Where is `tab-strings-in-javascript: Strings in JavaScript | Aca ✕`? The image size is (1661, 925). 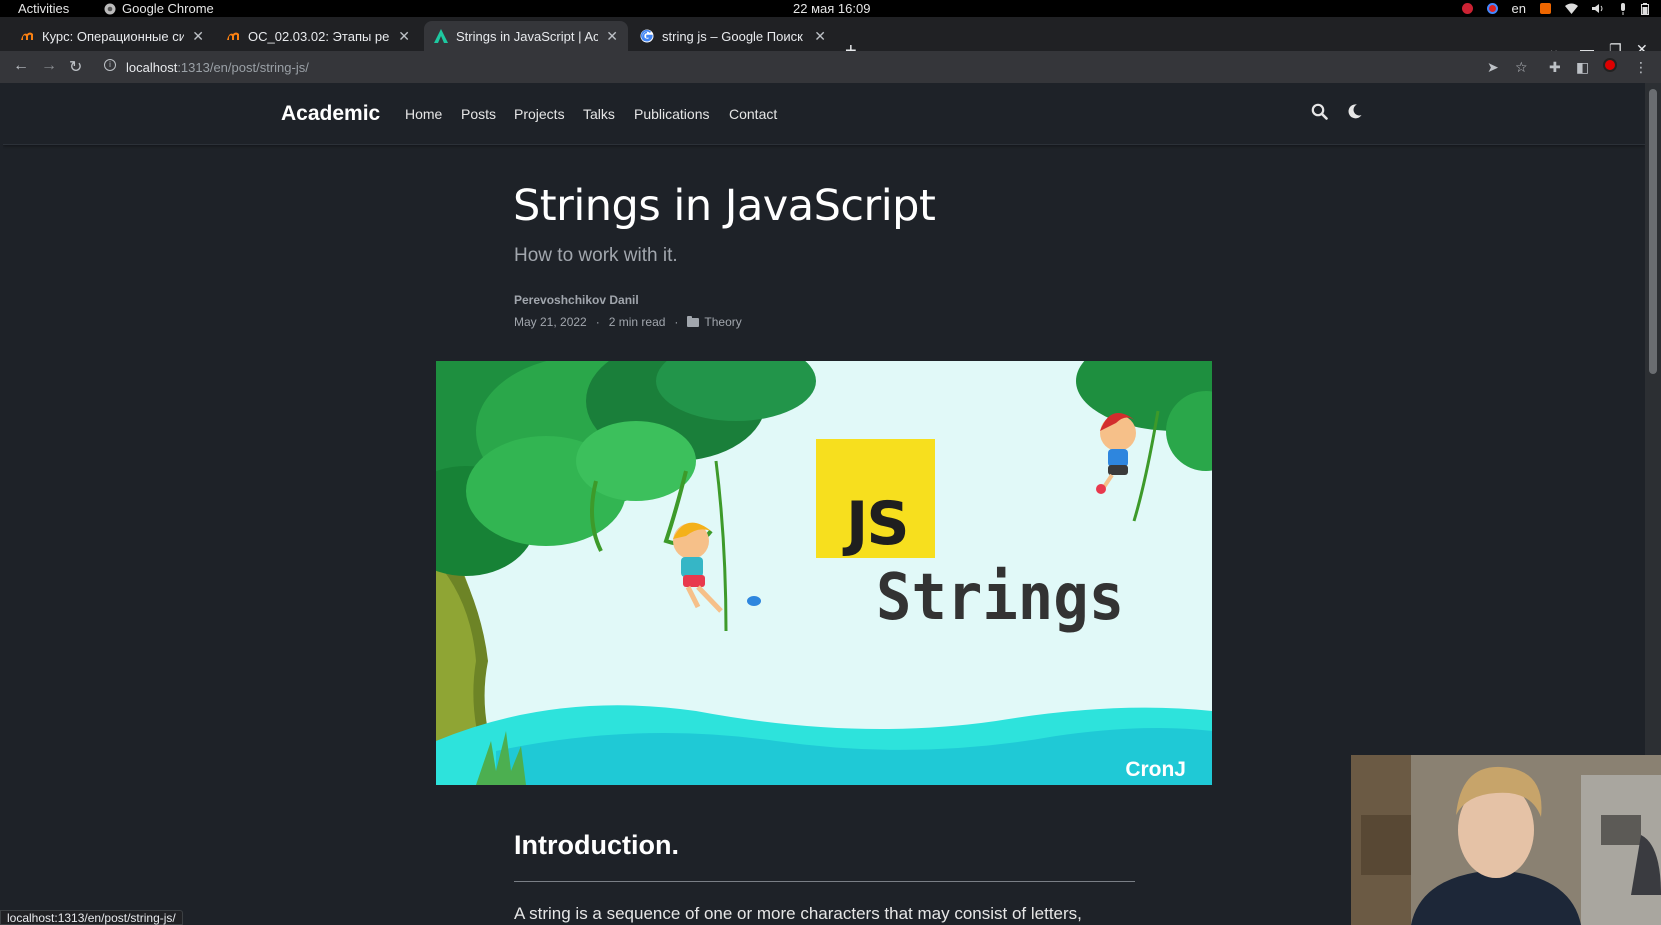 tab-strings-in-javascript: Strings in JavaScript | Aca ✕ is located at coordinates (526, 36).